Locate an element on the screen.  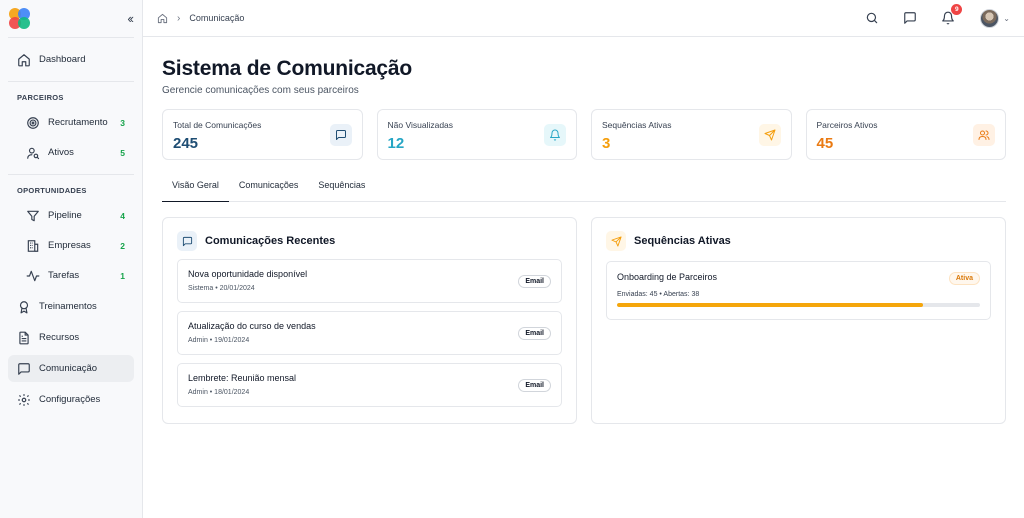
message-meta: Admin • 19/01/2024 is located at coordinates (219, 340).